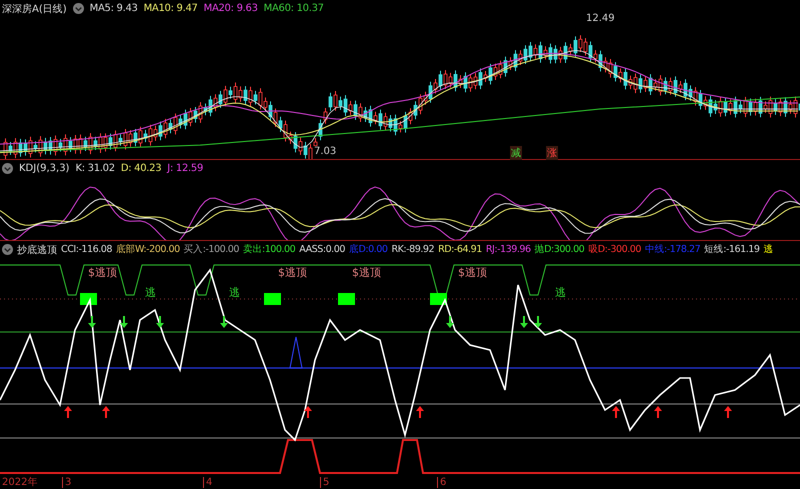  What do you see at coordinates (460, 250) in the screenshot?
I see `indicator-reading: RD:-64.91` at bounding box center [460, 250].